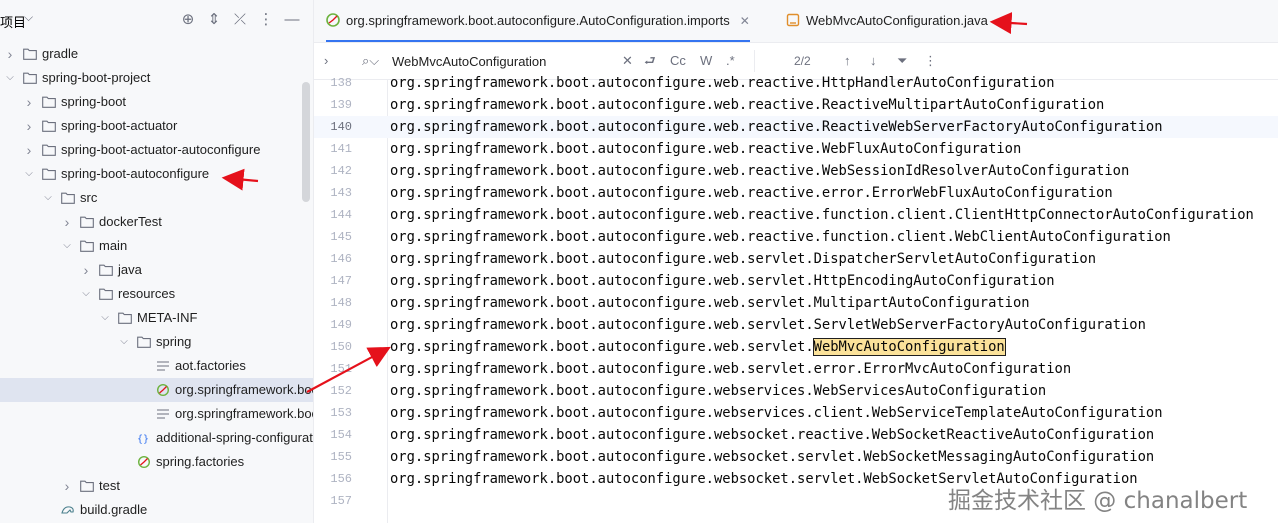 This screenshot has width=1278, height=523. What do you see at coordinates (341, 369) in the screenshot?
I see `line-number: 151` at bounding box center [341, 369].